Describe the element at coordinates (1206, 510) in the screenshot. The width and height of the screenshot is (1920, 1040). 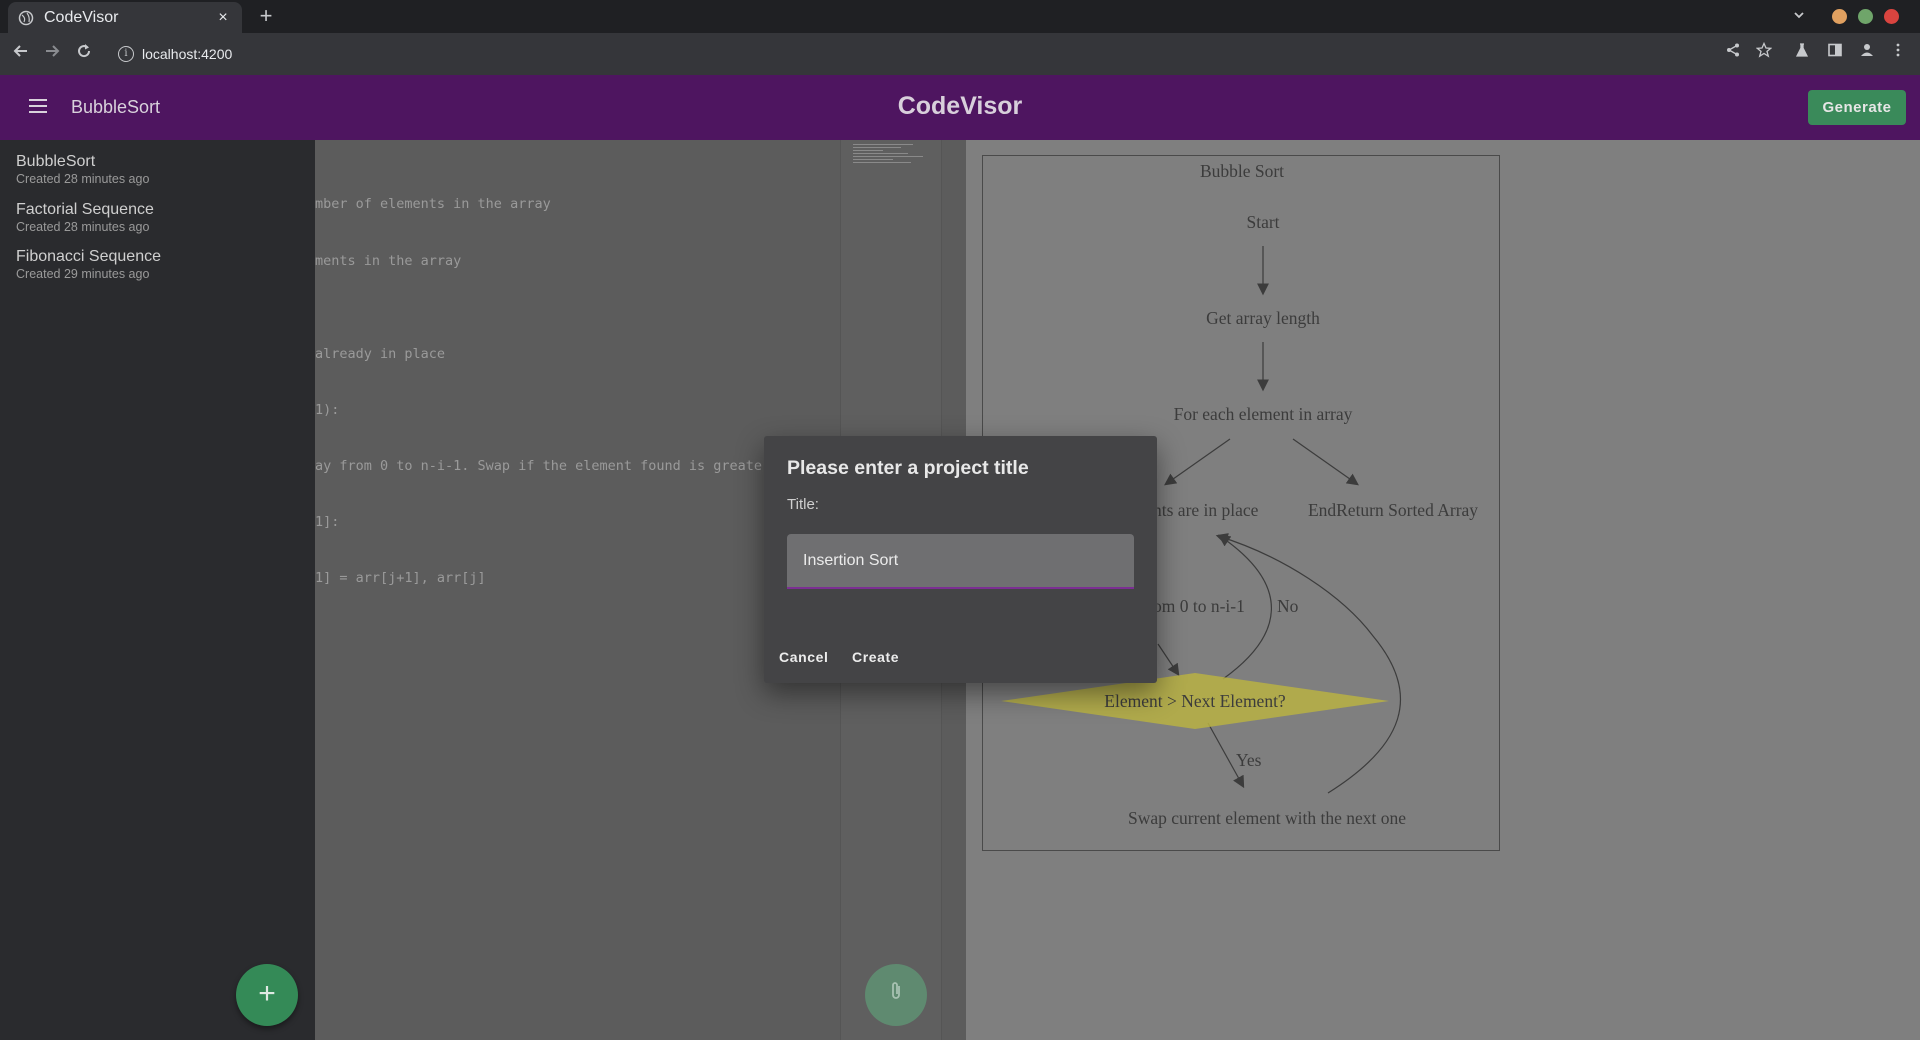
I see `node-in-place: nts are in place` at that location.